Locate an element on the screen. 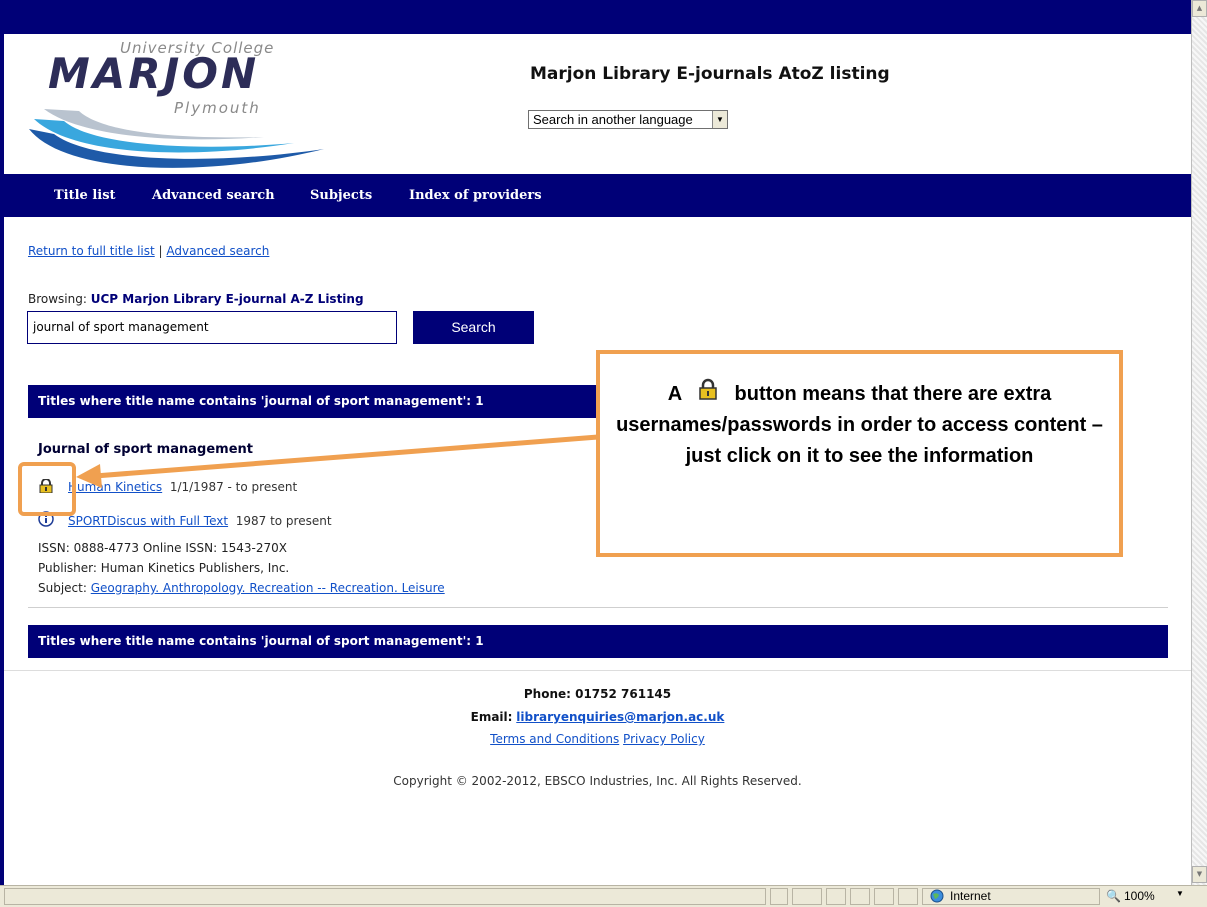 The width and height of the screenshot is (1207, 907). nav-index-of-providers: Index of providers is located at coordinates (475, 195).